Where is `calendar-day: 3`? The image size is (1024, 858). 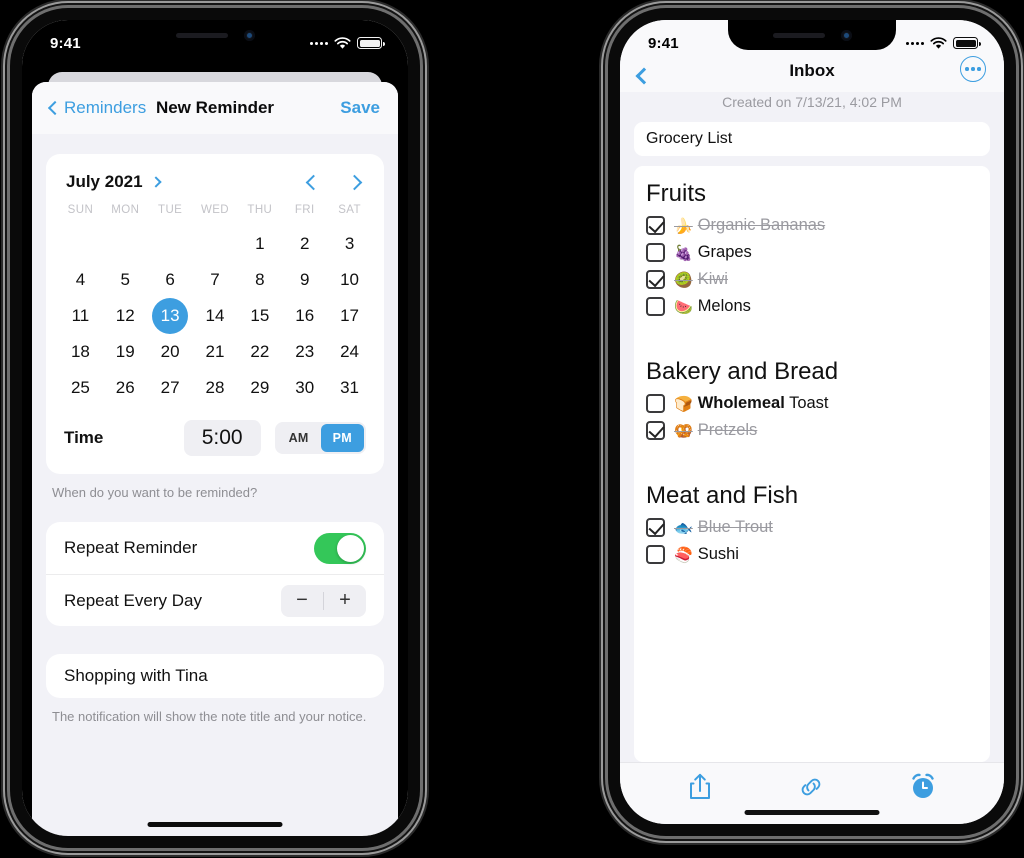 calendar-day: 3 is located at coordinates (349, 244).